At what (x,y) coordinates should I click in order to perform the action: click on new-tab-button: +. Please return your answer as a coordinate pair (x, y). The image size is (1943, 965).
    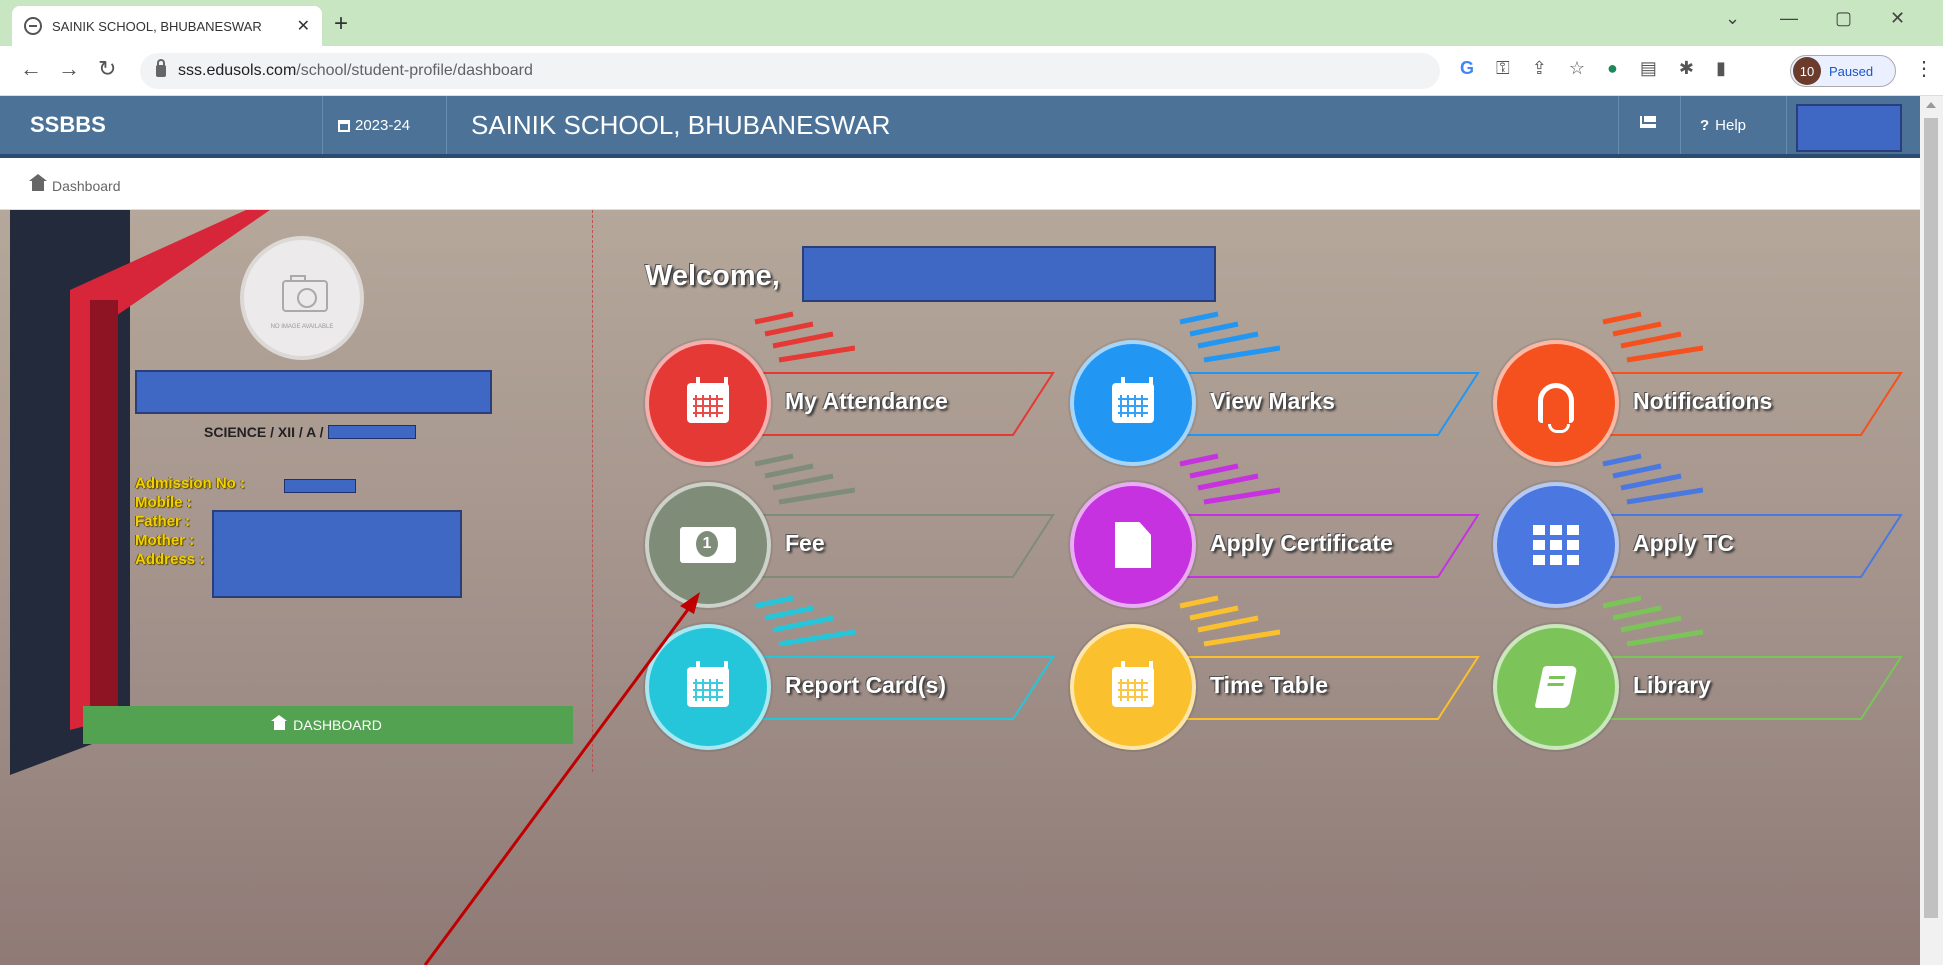
    Looking at the image, I should click on (341, 24).